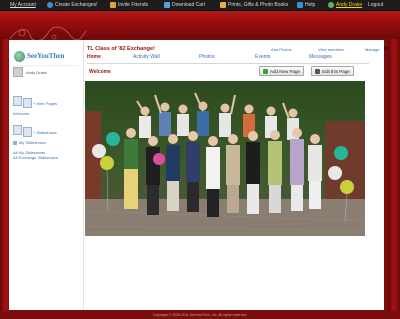 Image resolution: width=400 pixels, height=319 pixels. I want to click on prints-gifts-link: Prints, Gifts & Photo Books, so click(254, 5).